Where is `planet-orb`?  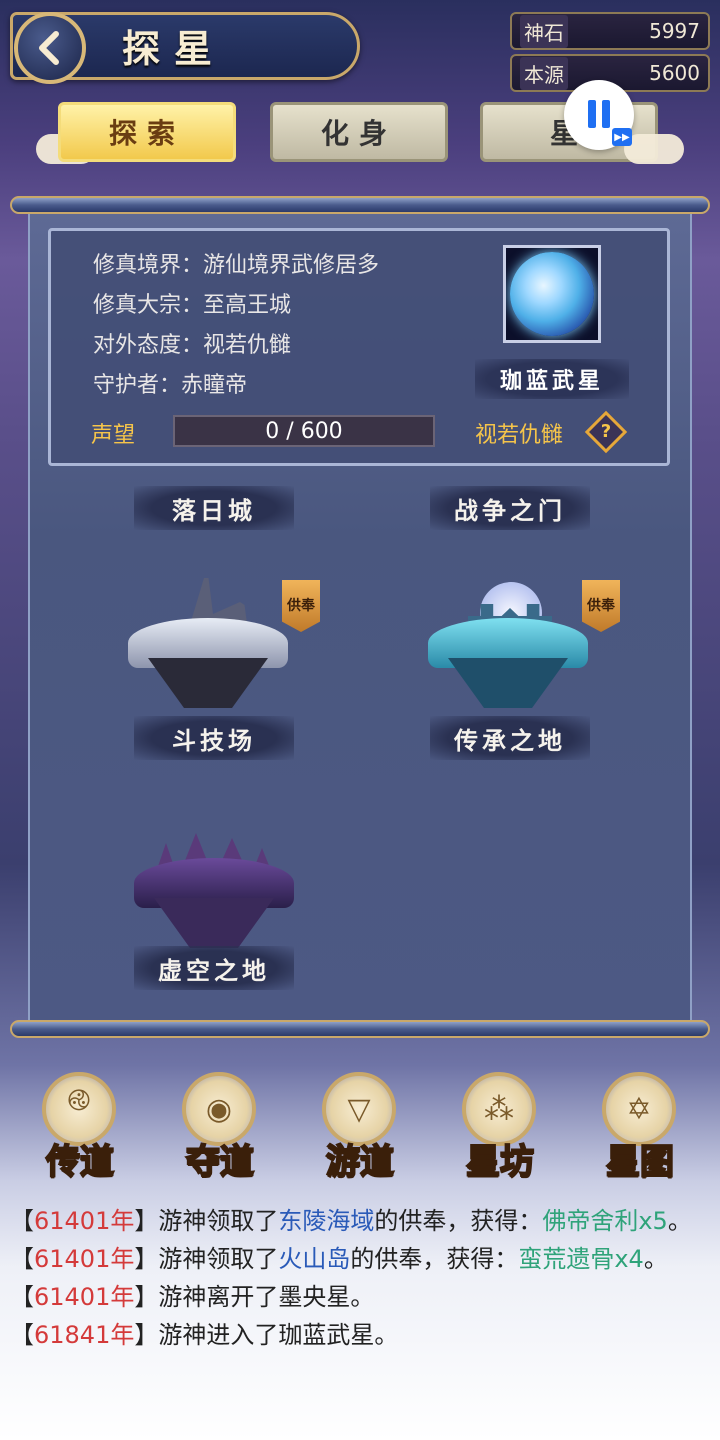
planet-orb is located at coordinates (552, 294).